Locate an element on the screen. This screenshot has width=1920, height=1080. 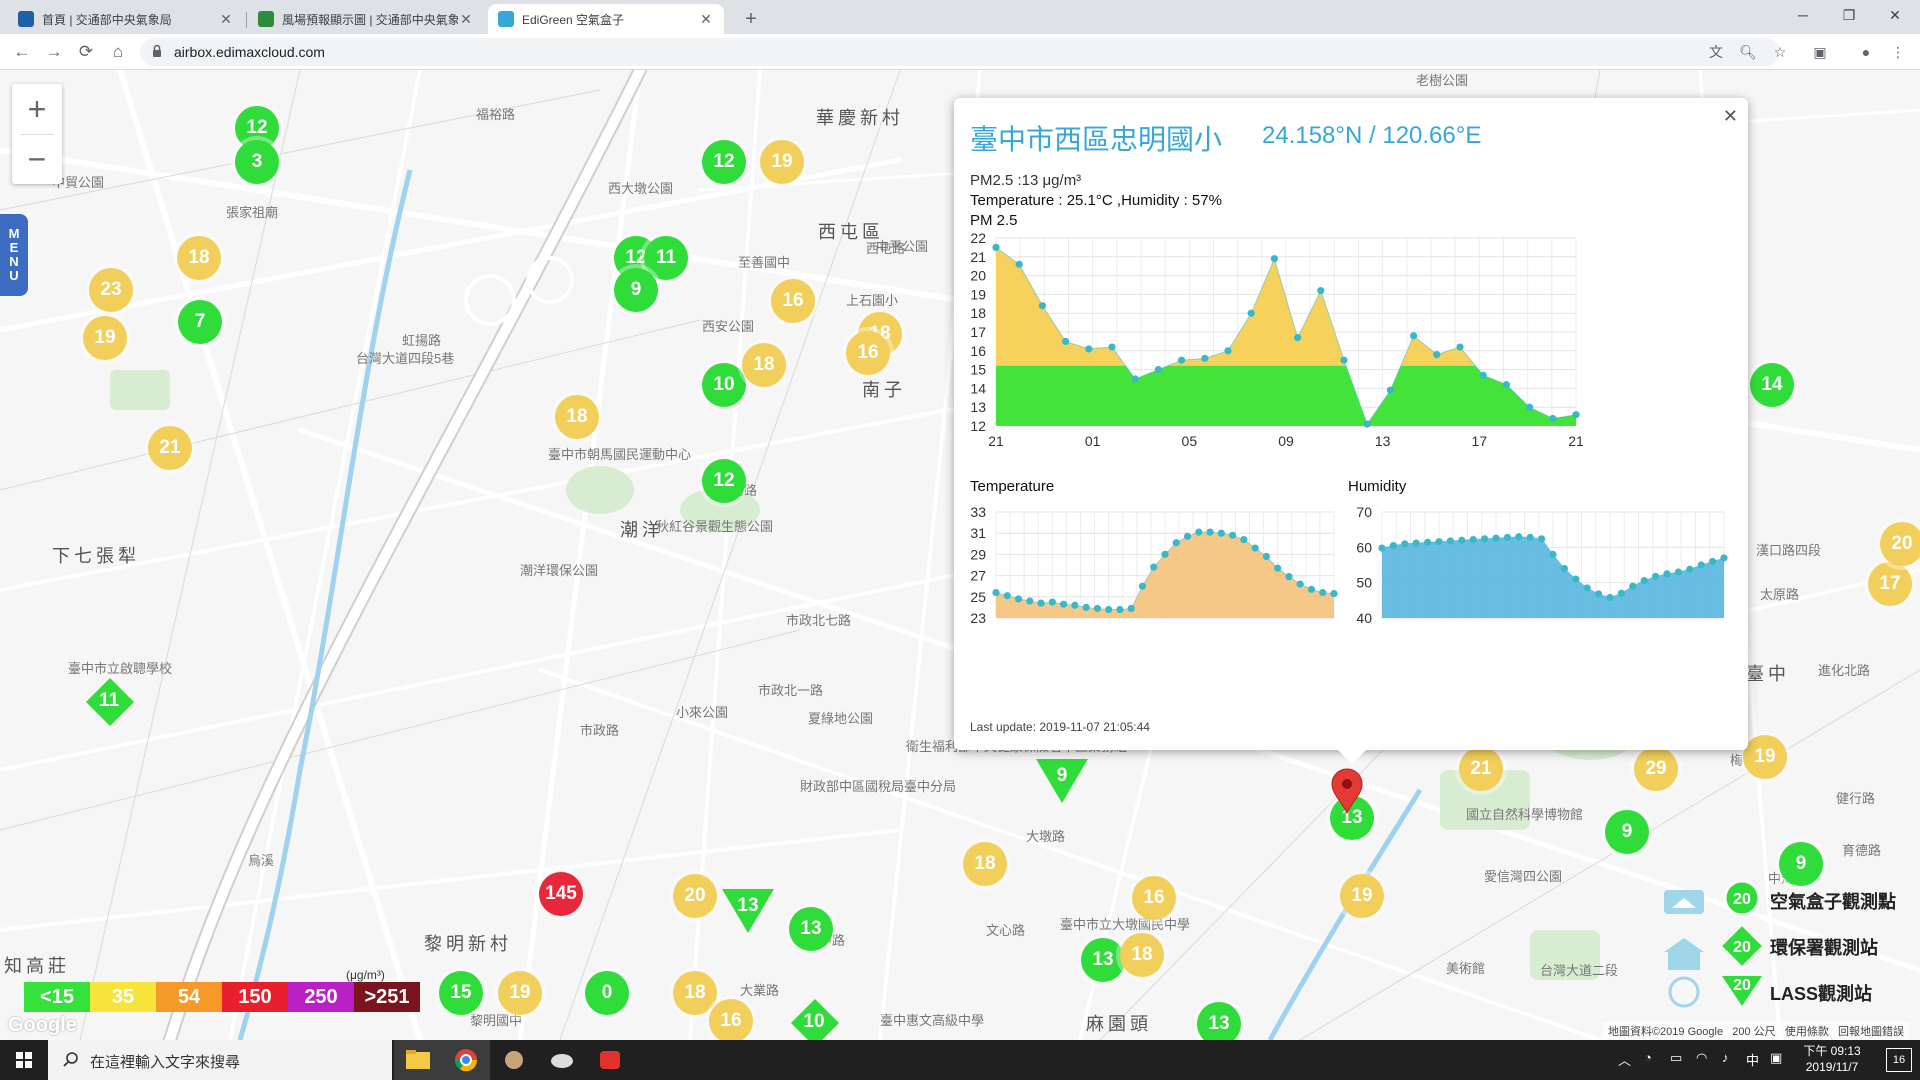
pm25-station-marker: 15 is located at coordinates (461, 993).